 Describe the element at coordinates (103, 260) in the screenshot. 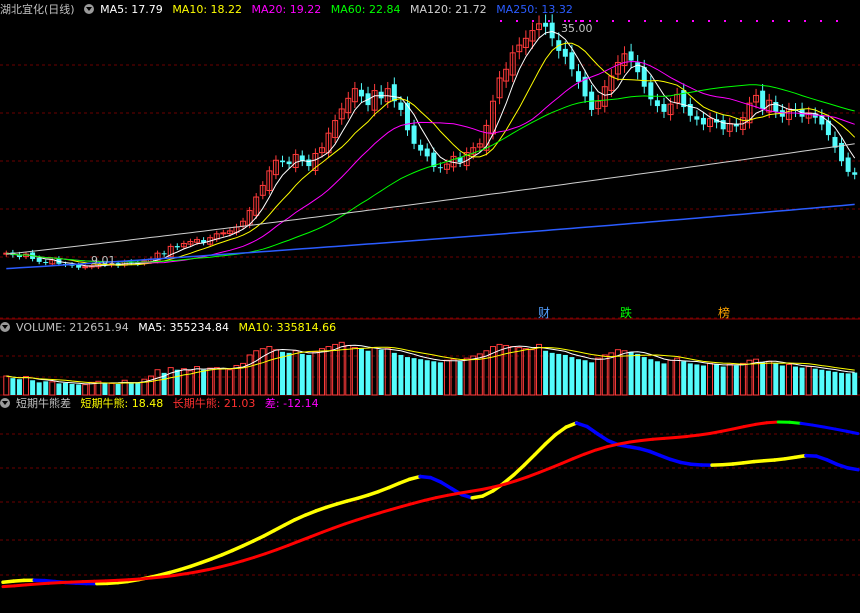

I see `low-label: 9.01` at that location.